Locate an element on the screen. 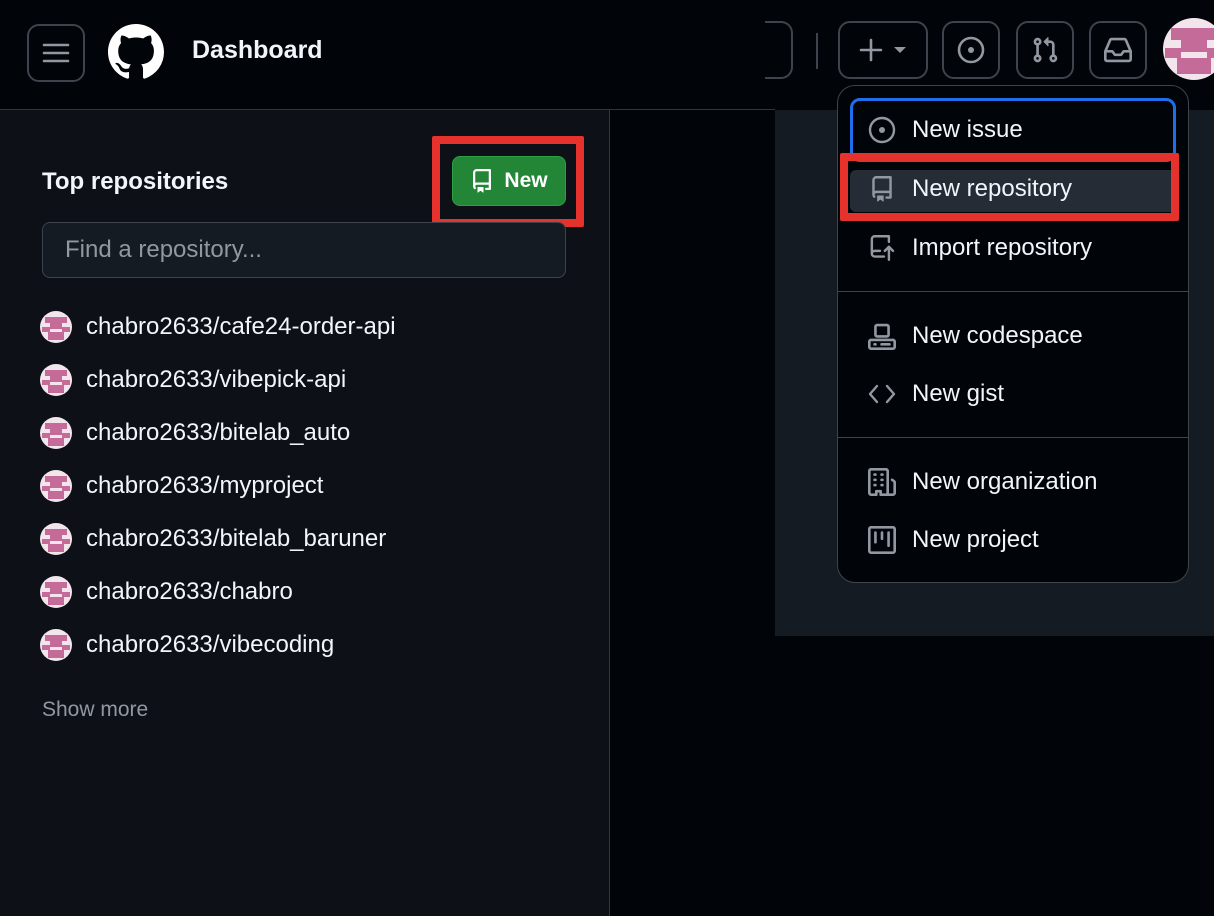  menu-item-new-repository: New repository is located at coordinates (1013, 189).